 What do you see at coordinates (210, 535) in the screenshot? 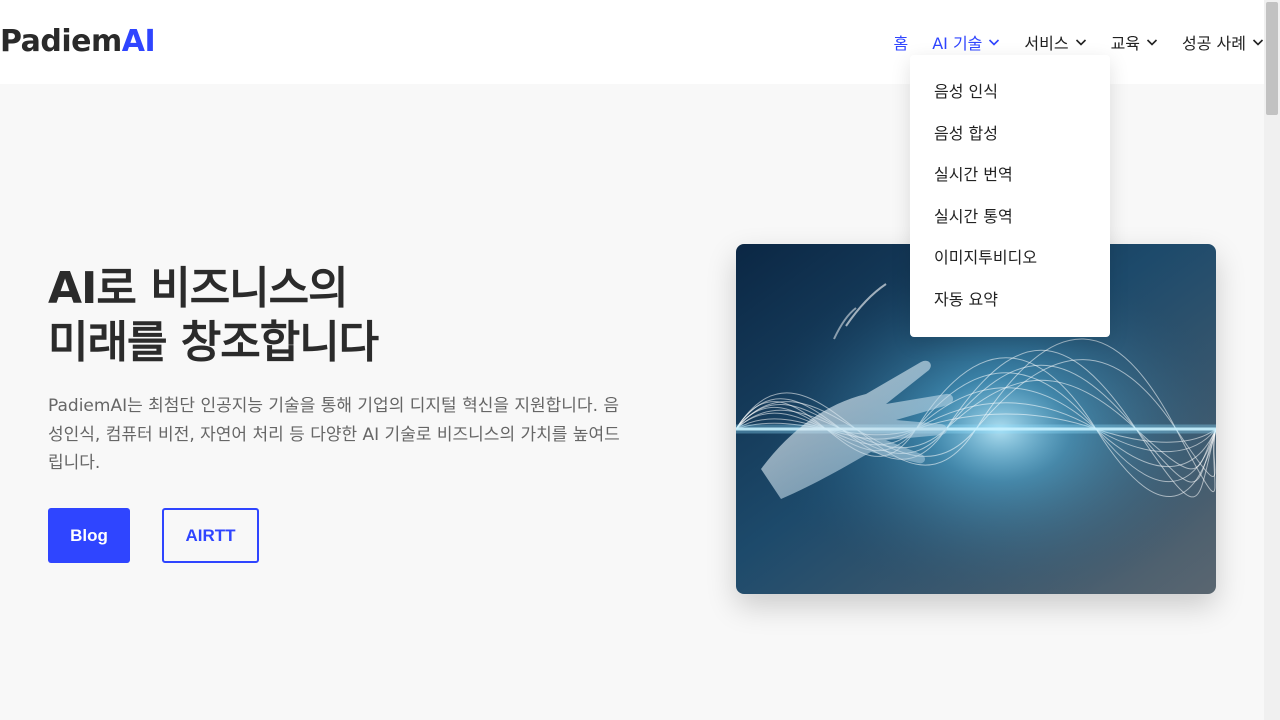
I see `airtt-button: AIRTT` at bounding box center [210, 535].